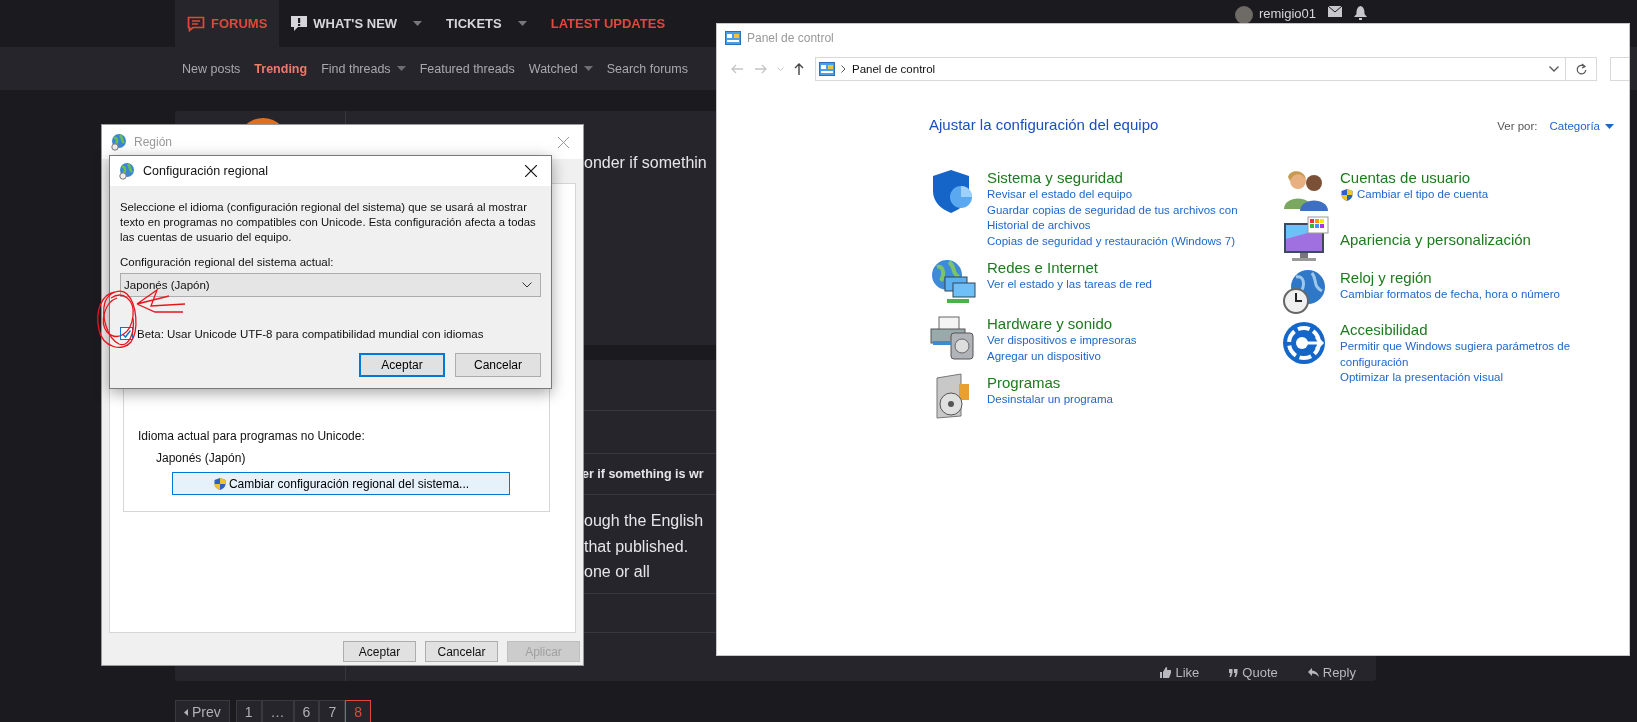  Describe the element at coordinates (1050, 400) in the screenshot. I see `task-link: Desinstalar un programa` at that location.